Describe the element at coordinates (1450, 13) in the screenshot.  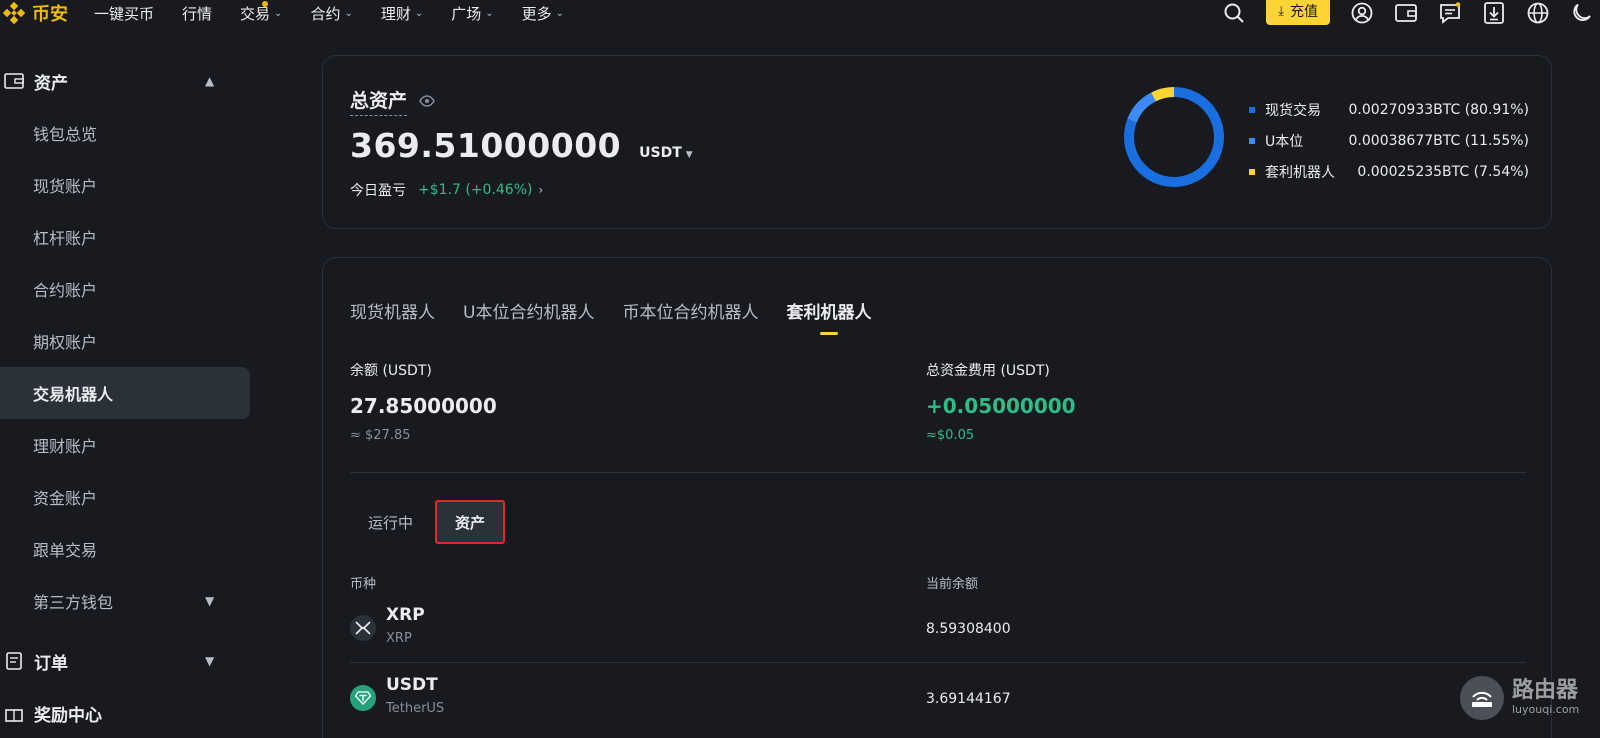
I see `message-icon` at that location.